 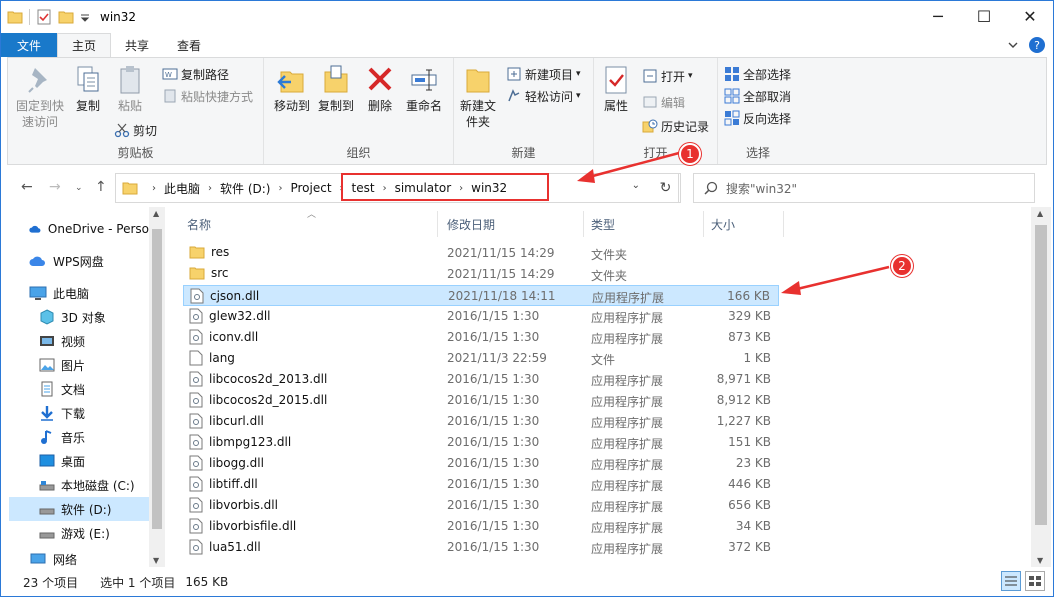 What do you see at coordinates (757, 74) in the screenshot?
I see `select-all-button: 全部选择` at bounding box center [757, 74].